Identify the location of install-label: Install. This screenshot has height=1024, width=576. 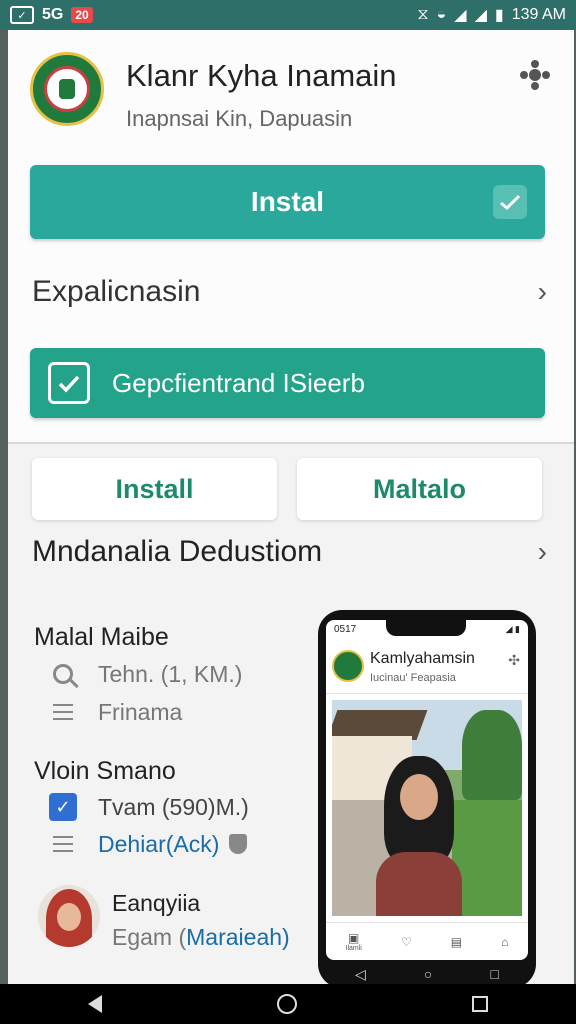
(154, 488).